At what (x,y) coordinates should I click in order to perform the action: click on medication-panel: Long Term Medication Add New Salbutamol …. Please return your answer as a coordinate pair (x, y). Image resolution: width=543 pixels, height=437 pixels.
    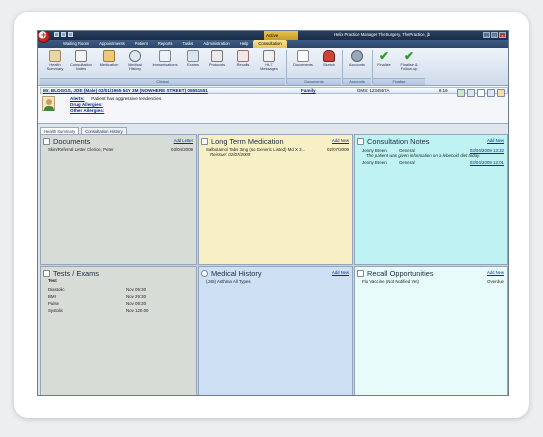
    Looking at the image, I should click on (275, 199).